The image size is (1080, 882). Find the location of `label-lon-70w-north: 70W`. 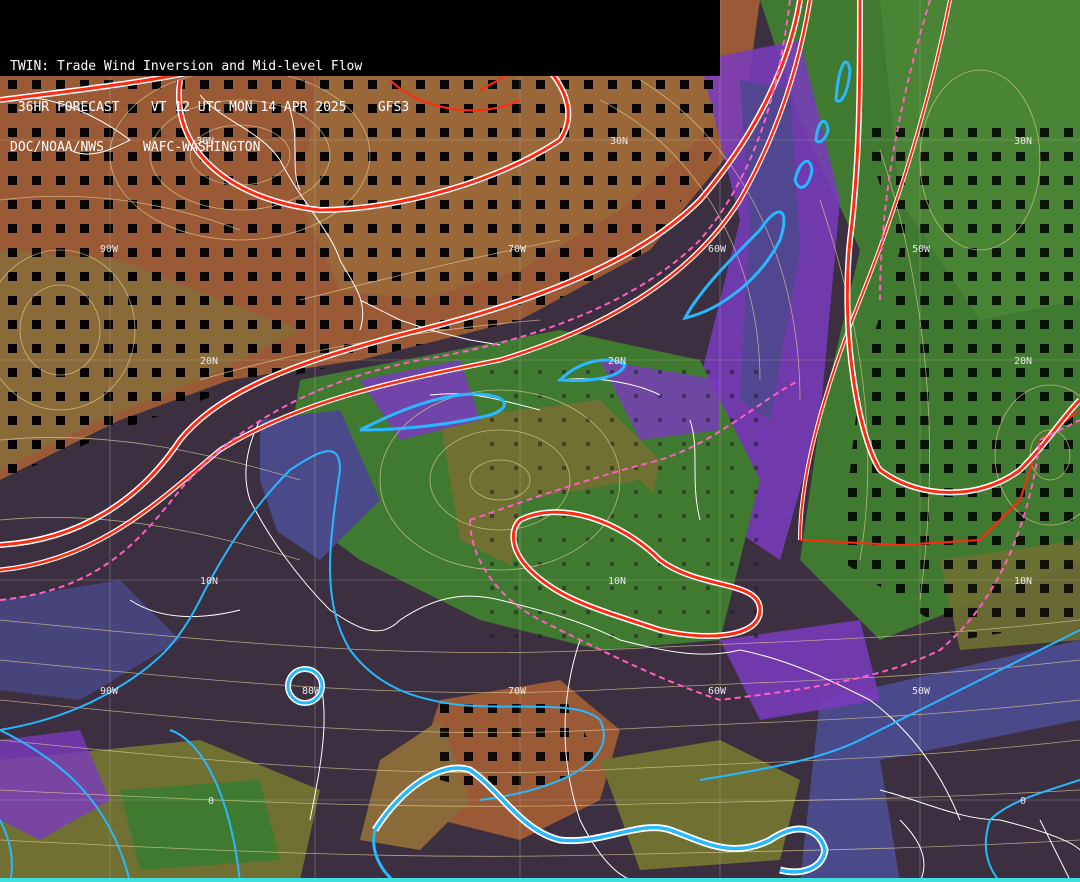

label-lon-70w-north: 70W is located at coordinates (517, 249).